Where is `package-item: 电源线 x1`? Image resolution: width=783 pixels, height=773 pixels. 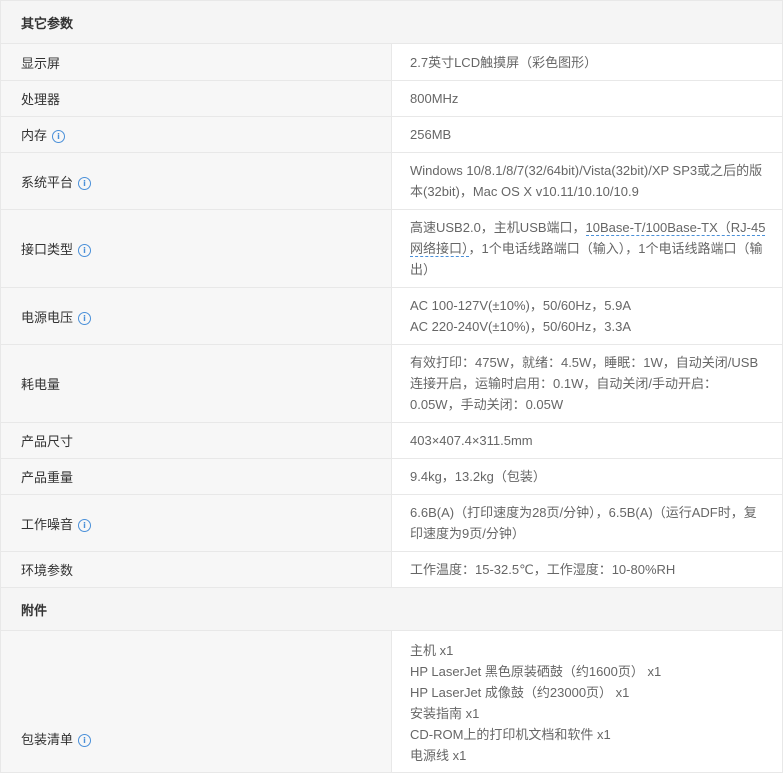
package-item: 电源线 x1 is located at coordinates (438, 755).